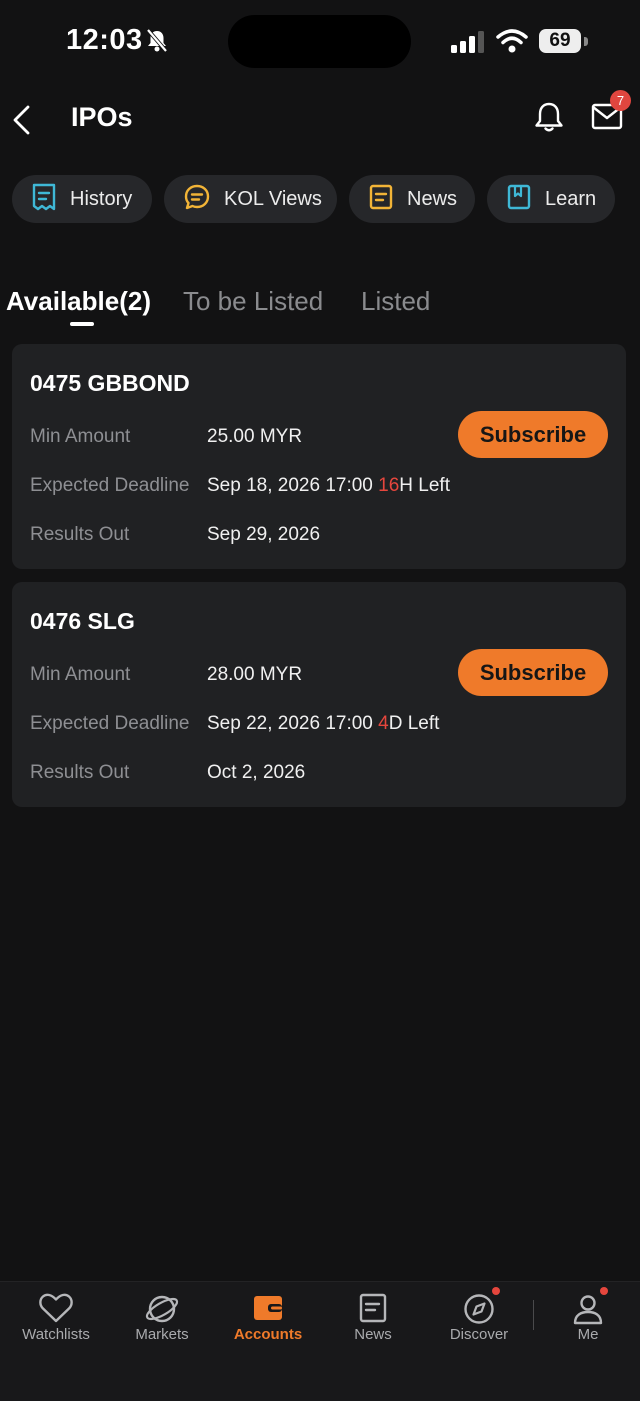 The height and width of the screenshot is (1401, 640). Describe the element at coordinates (469, 44) in the screenshot. I see `cellular-signal-icon` at that location.